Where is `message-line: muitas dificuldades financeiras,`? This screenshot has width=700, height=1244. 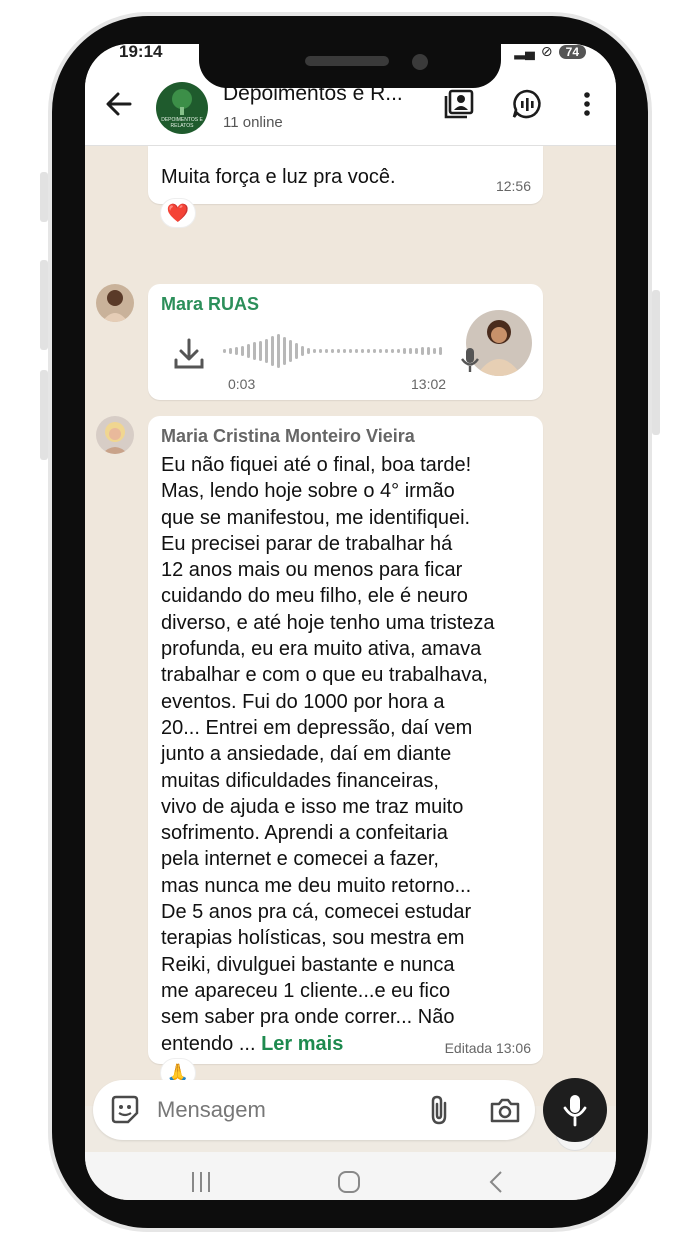 message-line: muitas dificuldades financeiras, is located at coordinates (300, 780).